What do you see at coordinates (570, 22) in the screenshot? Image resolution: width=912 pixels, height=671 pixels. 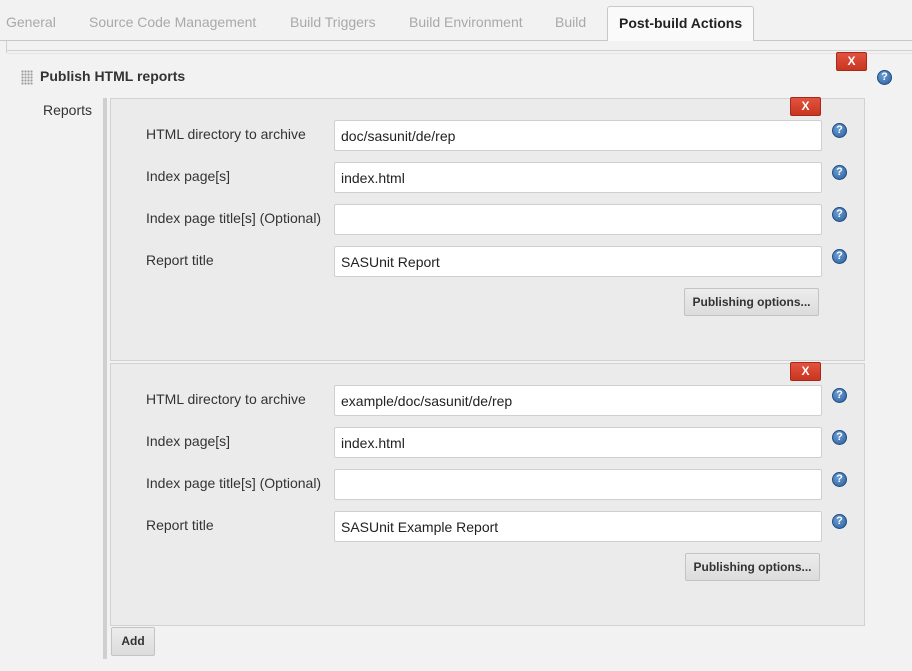 I see `tab-build: Build` at bounding box center [570, 22].